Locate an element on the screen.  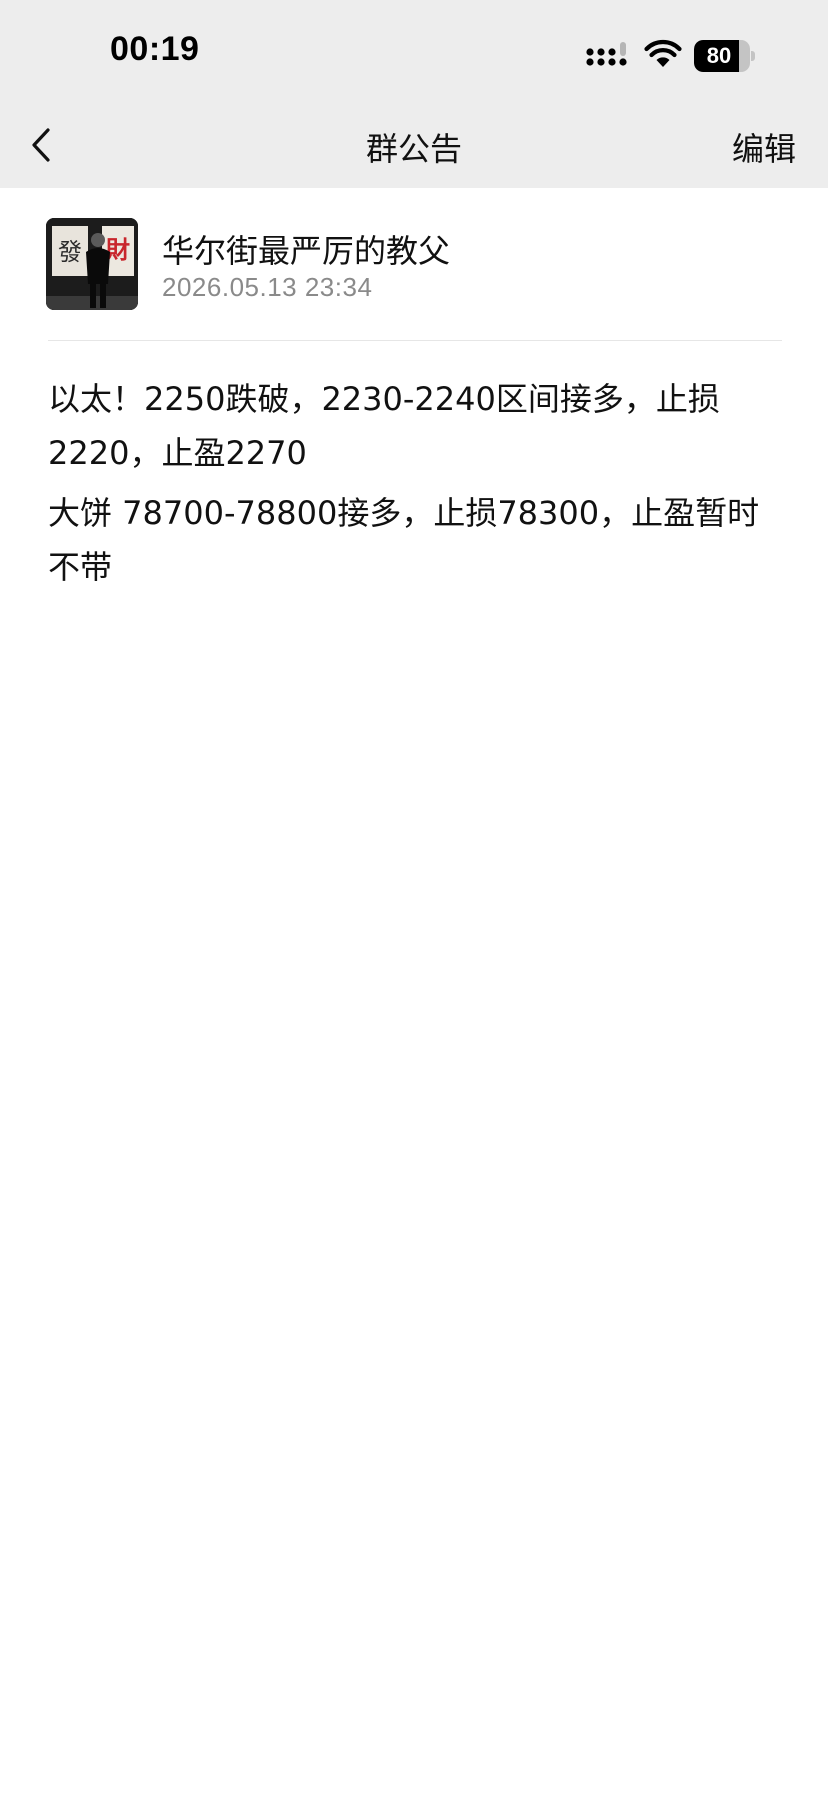
announcement-paragraph: 以太！2250跌破，2230-2240区间接多，止损2220，止盈2270 is located at coordinates (384, 426).